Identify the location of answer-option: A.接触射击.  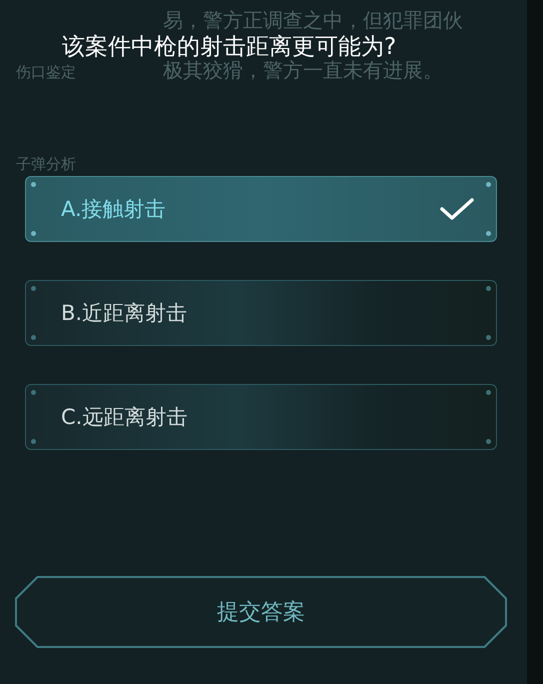
(261, 209).